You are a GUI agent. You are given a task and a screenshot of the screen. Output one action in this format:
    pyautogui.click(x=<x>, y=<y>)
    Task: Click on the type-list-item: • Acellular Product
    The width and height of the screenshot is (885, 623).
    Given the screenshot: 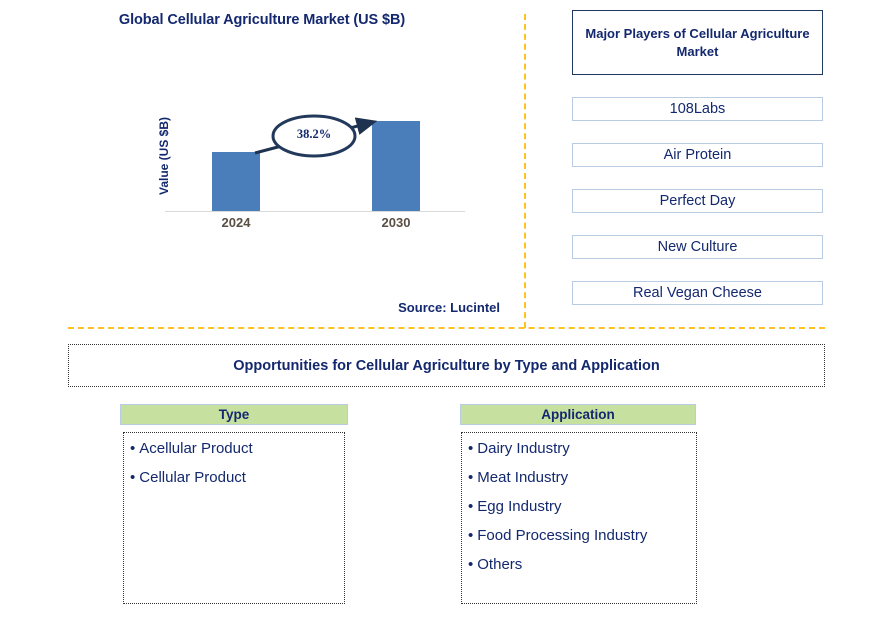 What is the action you would take?
    pyautogui.click(x=237, y=448)
    